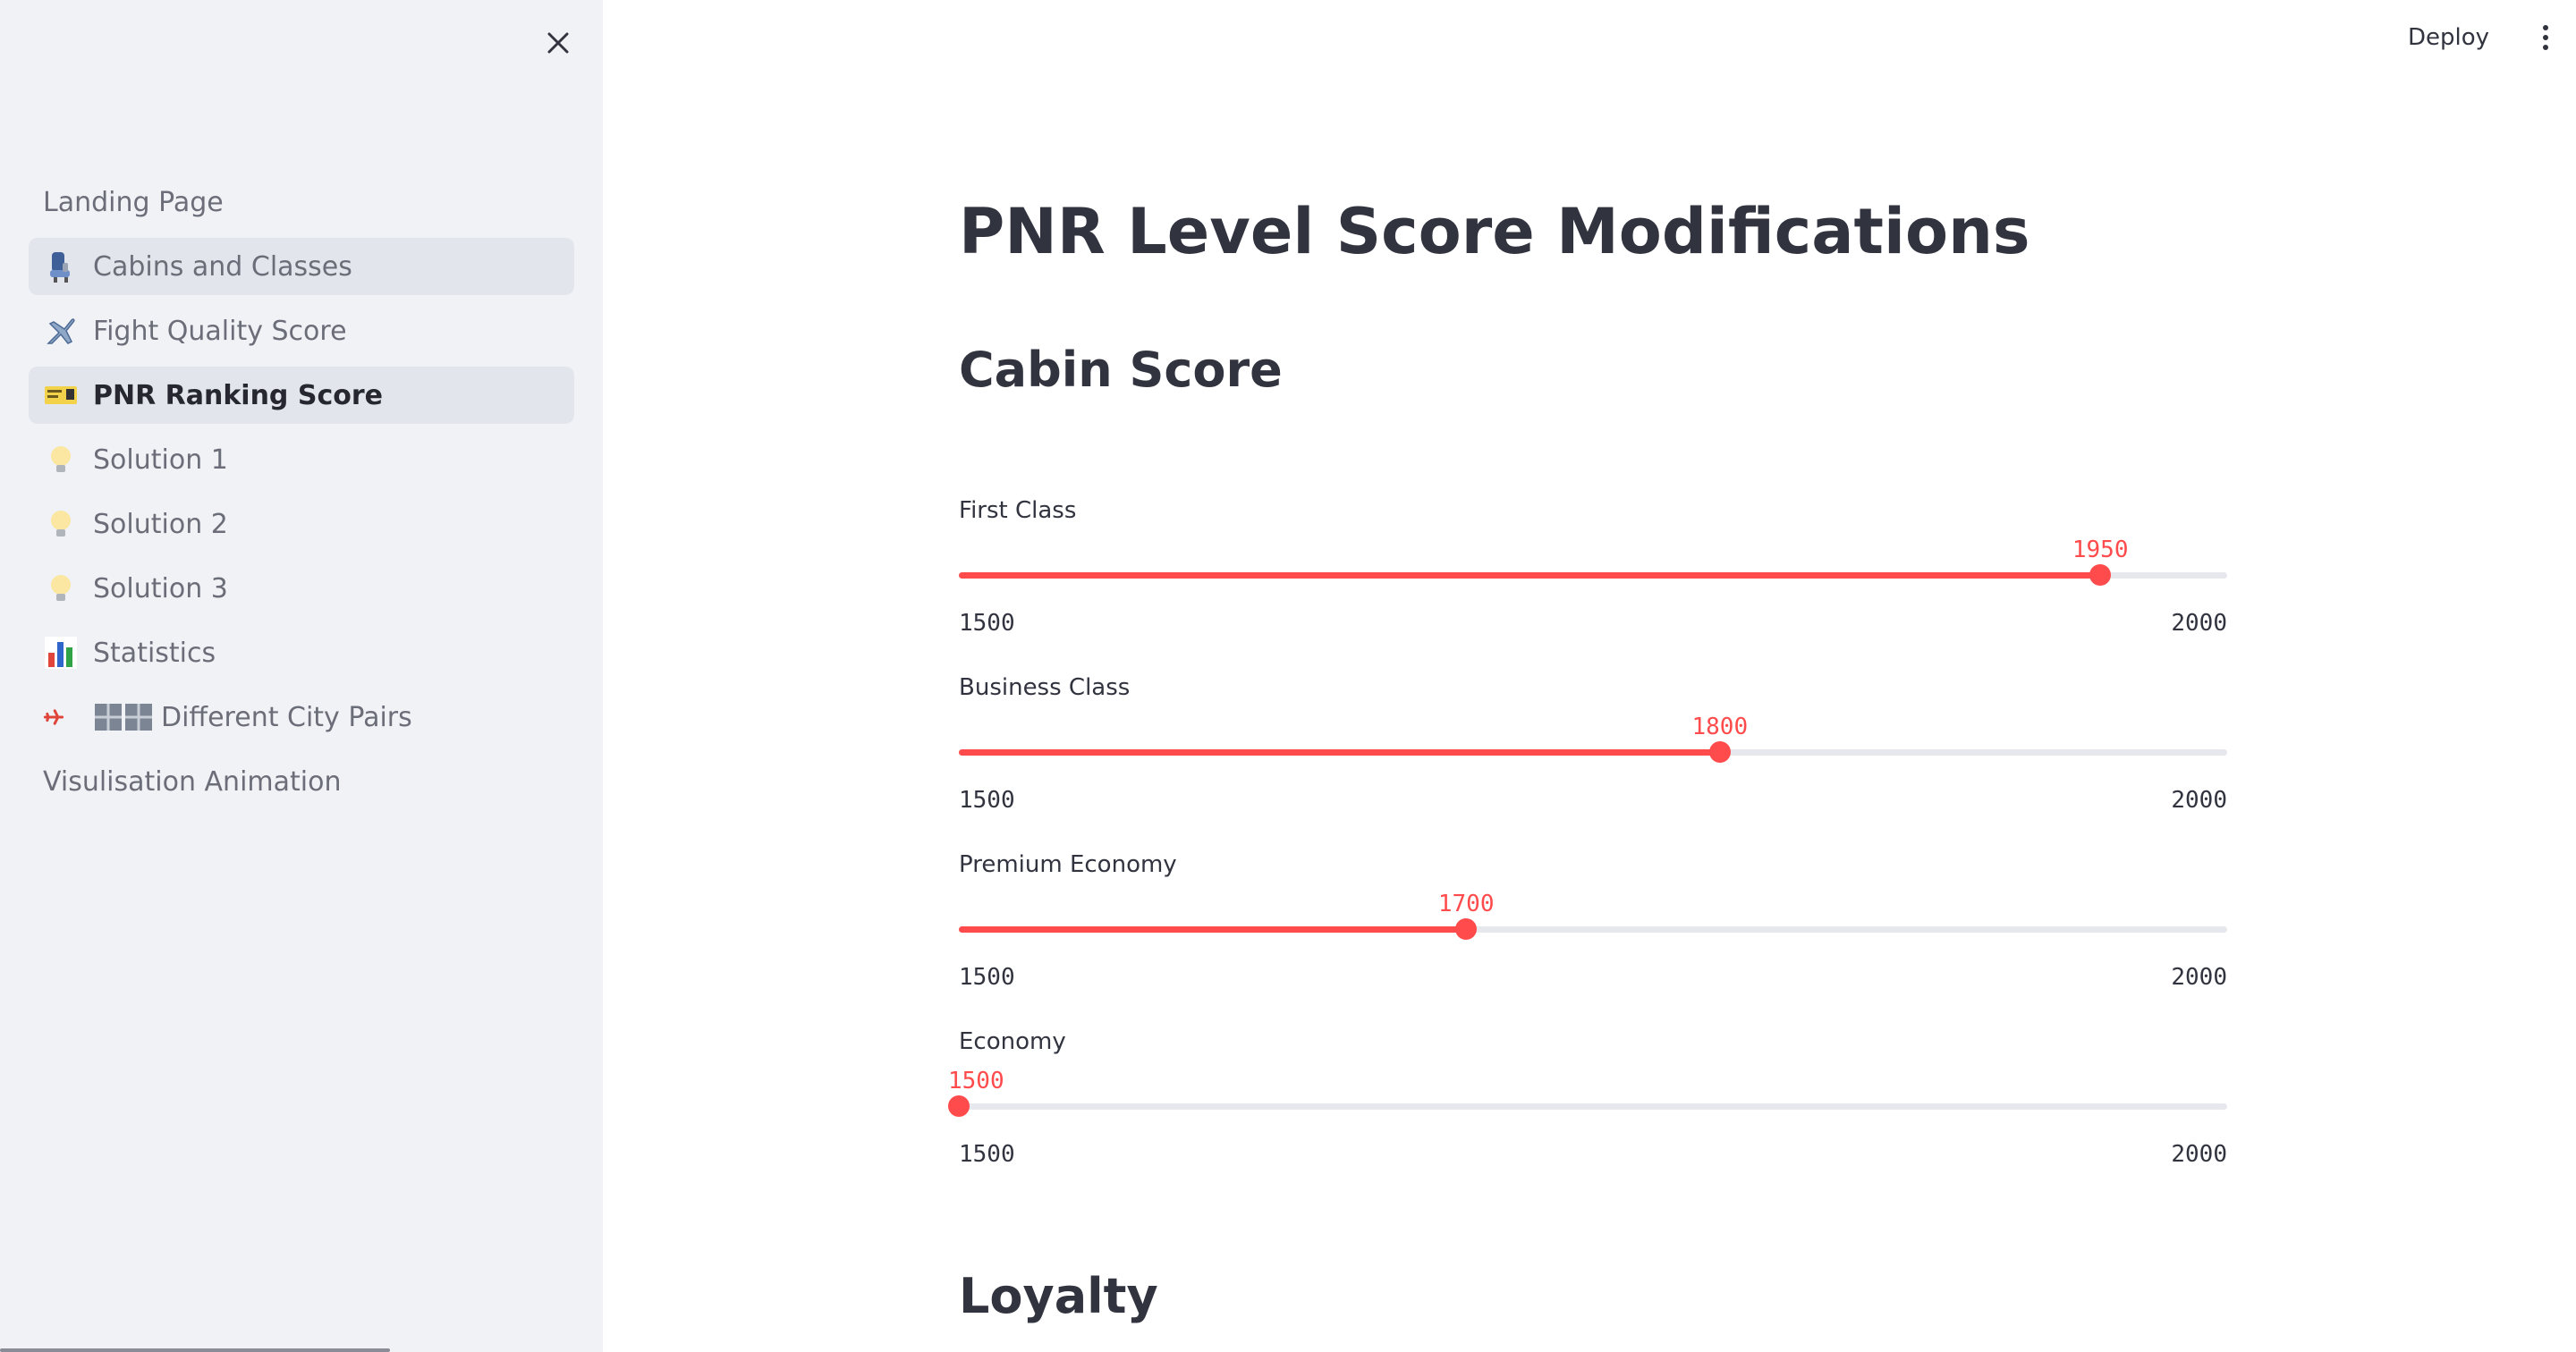 The image size is (2576, 1352). Describe the element at coordinates (301, 588) in the screenshot. I see `sidebar-item-solution-3: Solution 3` at that location.